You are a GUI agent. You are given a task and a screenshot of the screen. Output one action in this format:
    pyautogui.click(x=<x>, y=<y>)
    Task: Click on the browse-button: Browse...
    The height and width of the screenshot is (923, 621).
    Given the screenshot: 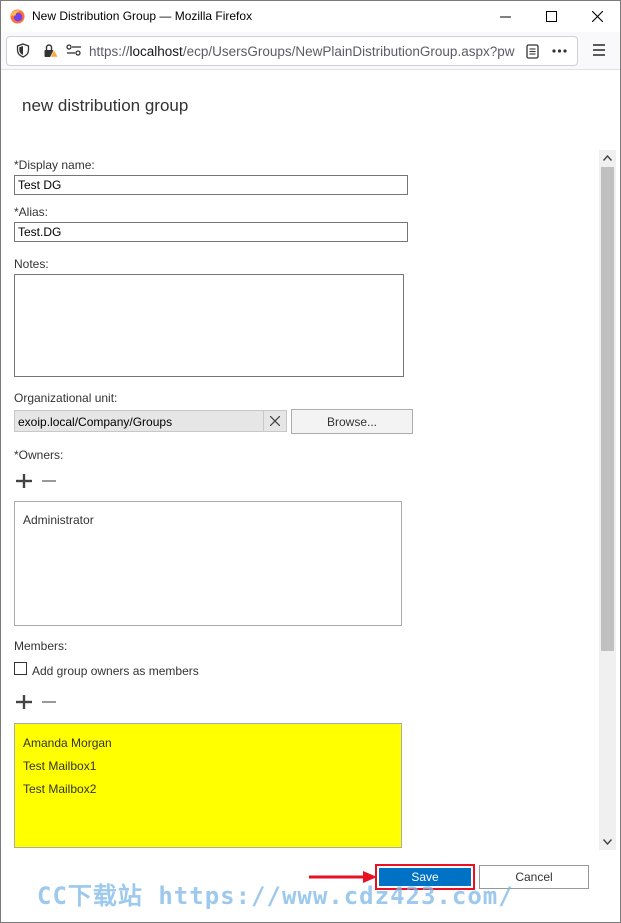 What is the action you would take?
    pyautogui.click(x=352, y=421)
    